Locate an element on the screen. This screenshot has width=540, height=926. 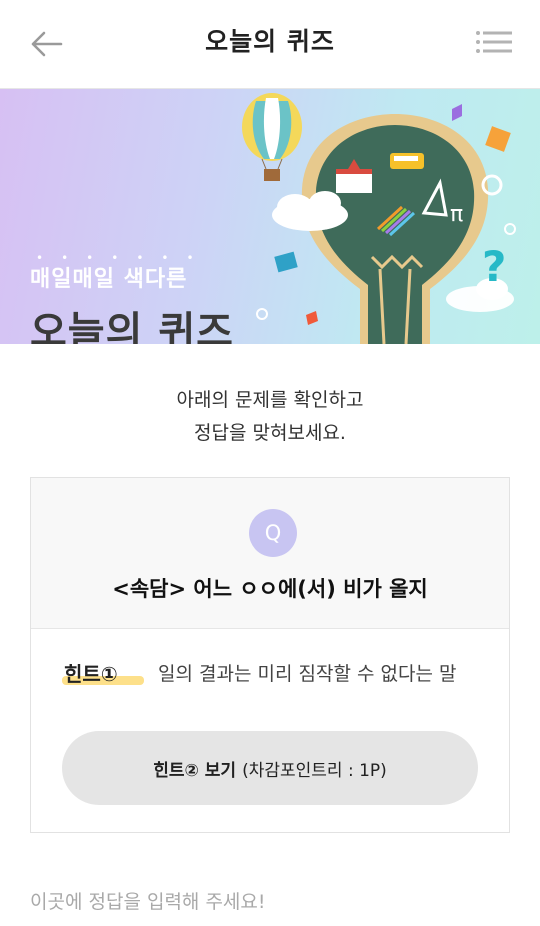
page-title: 오늘의 퀴즈 is located at coordinates (270, 41).